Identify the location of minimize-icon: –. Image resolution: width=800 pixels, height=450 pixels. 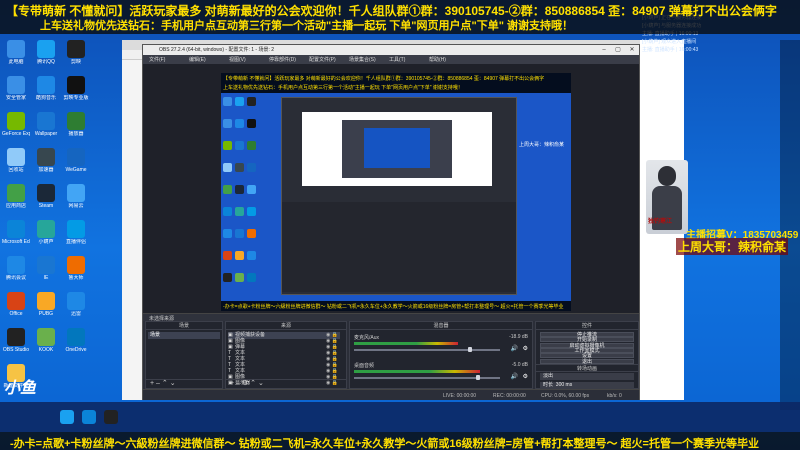
(604, 50).